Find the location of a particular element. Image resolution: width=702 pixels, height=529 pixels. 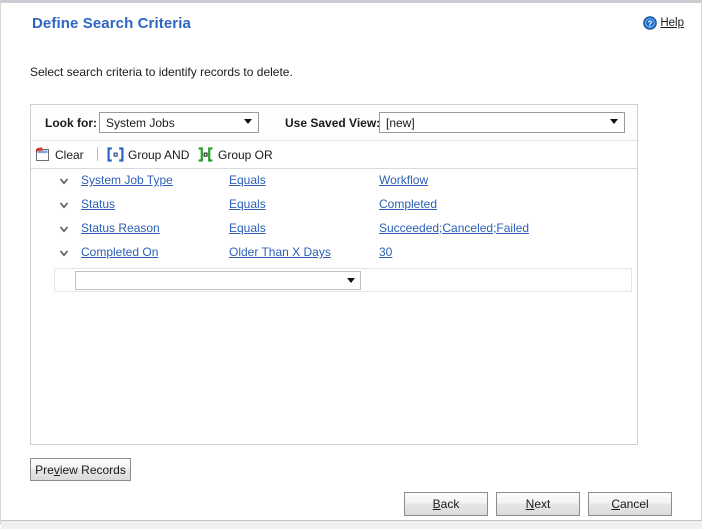

criteria-row: Status Equals Completed is located at coordinates (334, 205).